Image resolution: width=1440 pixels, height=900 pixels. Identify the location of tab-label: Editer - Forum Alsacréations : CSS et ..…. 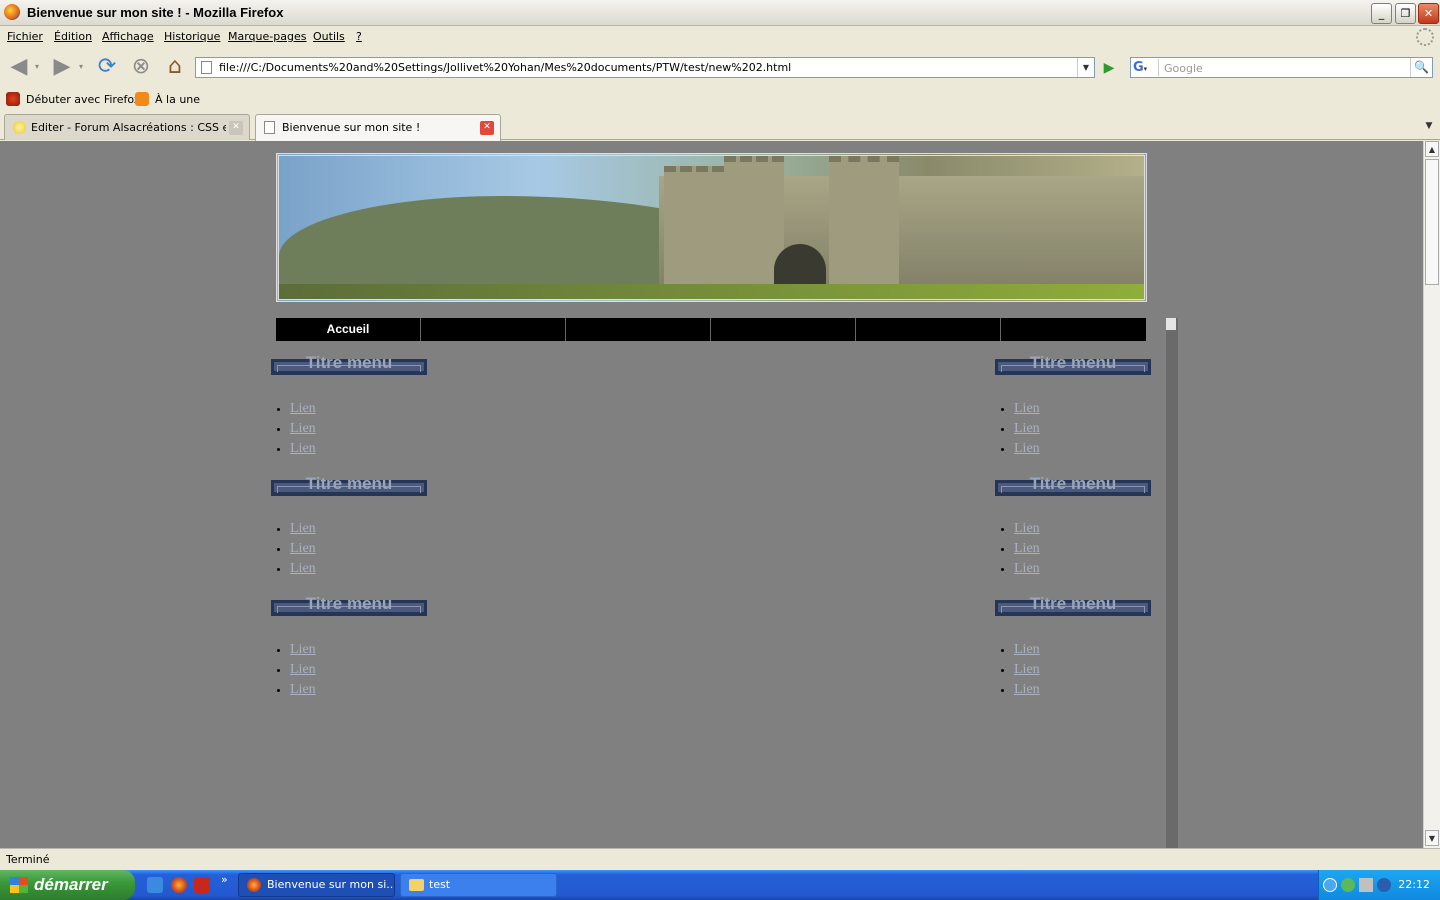
(128, 127).